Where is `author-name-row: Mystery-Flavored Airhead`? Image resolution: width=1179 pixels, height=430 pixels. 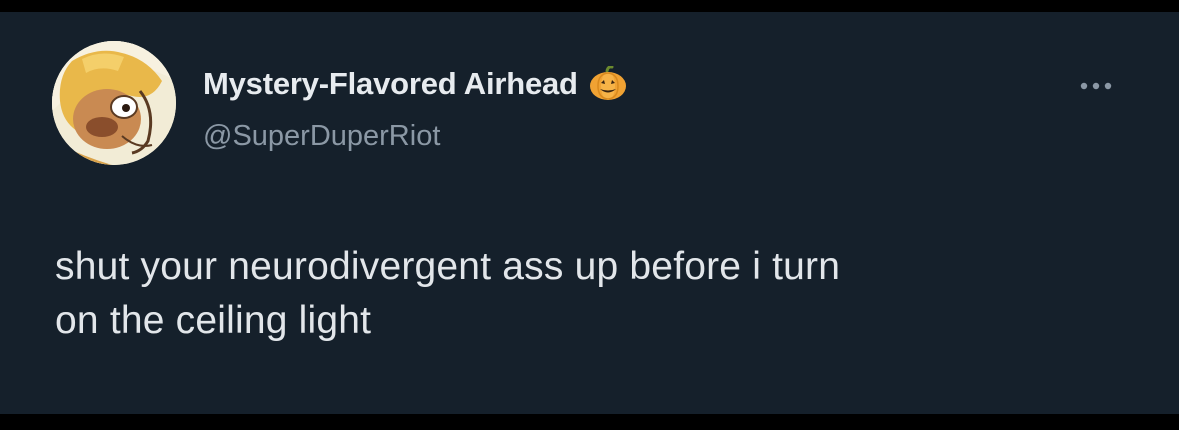
author-name-row: Mystery-Flavored Airhead is located at coordinates (415, 84).